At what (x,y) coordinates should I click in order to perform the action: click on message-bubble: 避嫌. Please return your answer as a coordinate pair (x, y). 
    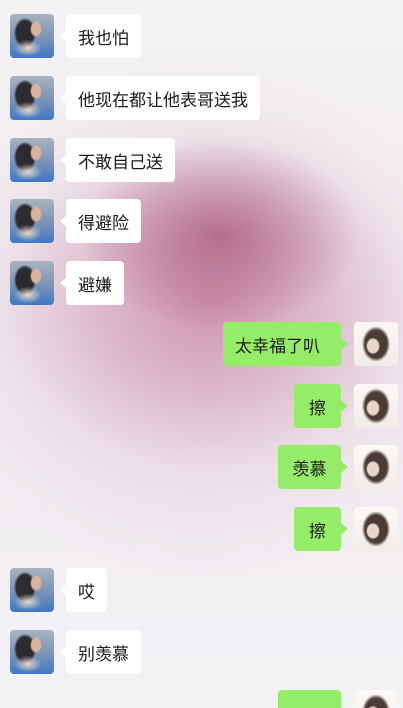
    Looking at the image, I should click on (95, 283).